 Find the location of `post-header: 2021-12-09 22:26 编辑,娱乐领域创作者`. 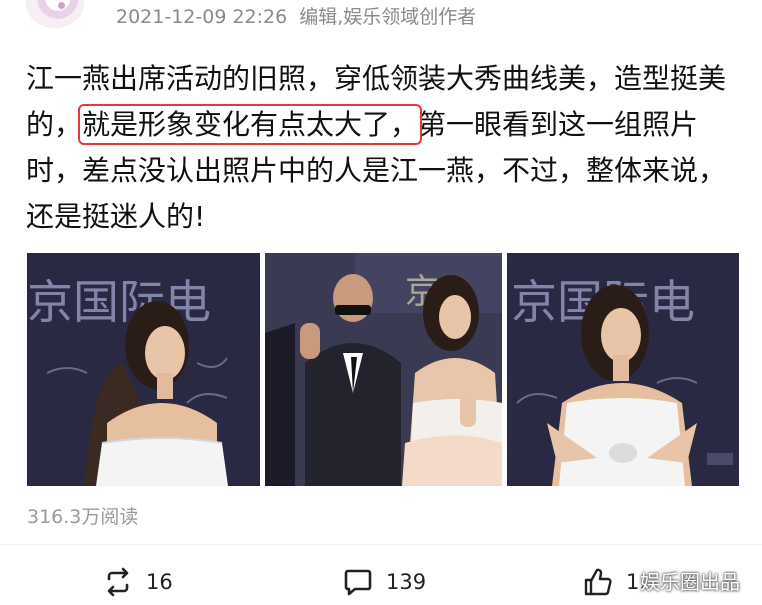

post-header: 2021-12-09 22:26 编辑,娱乐领域创作者 is located at coordinates (381, 20).